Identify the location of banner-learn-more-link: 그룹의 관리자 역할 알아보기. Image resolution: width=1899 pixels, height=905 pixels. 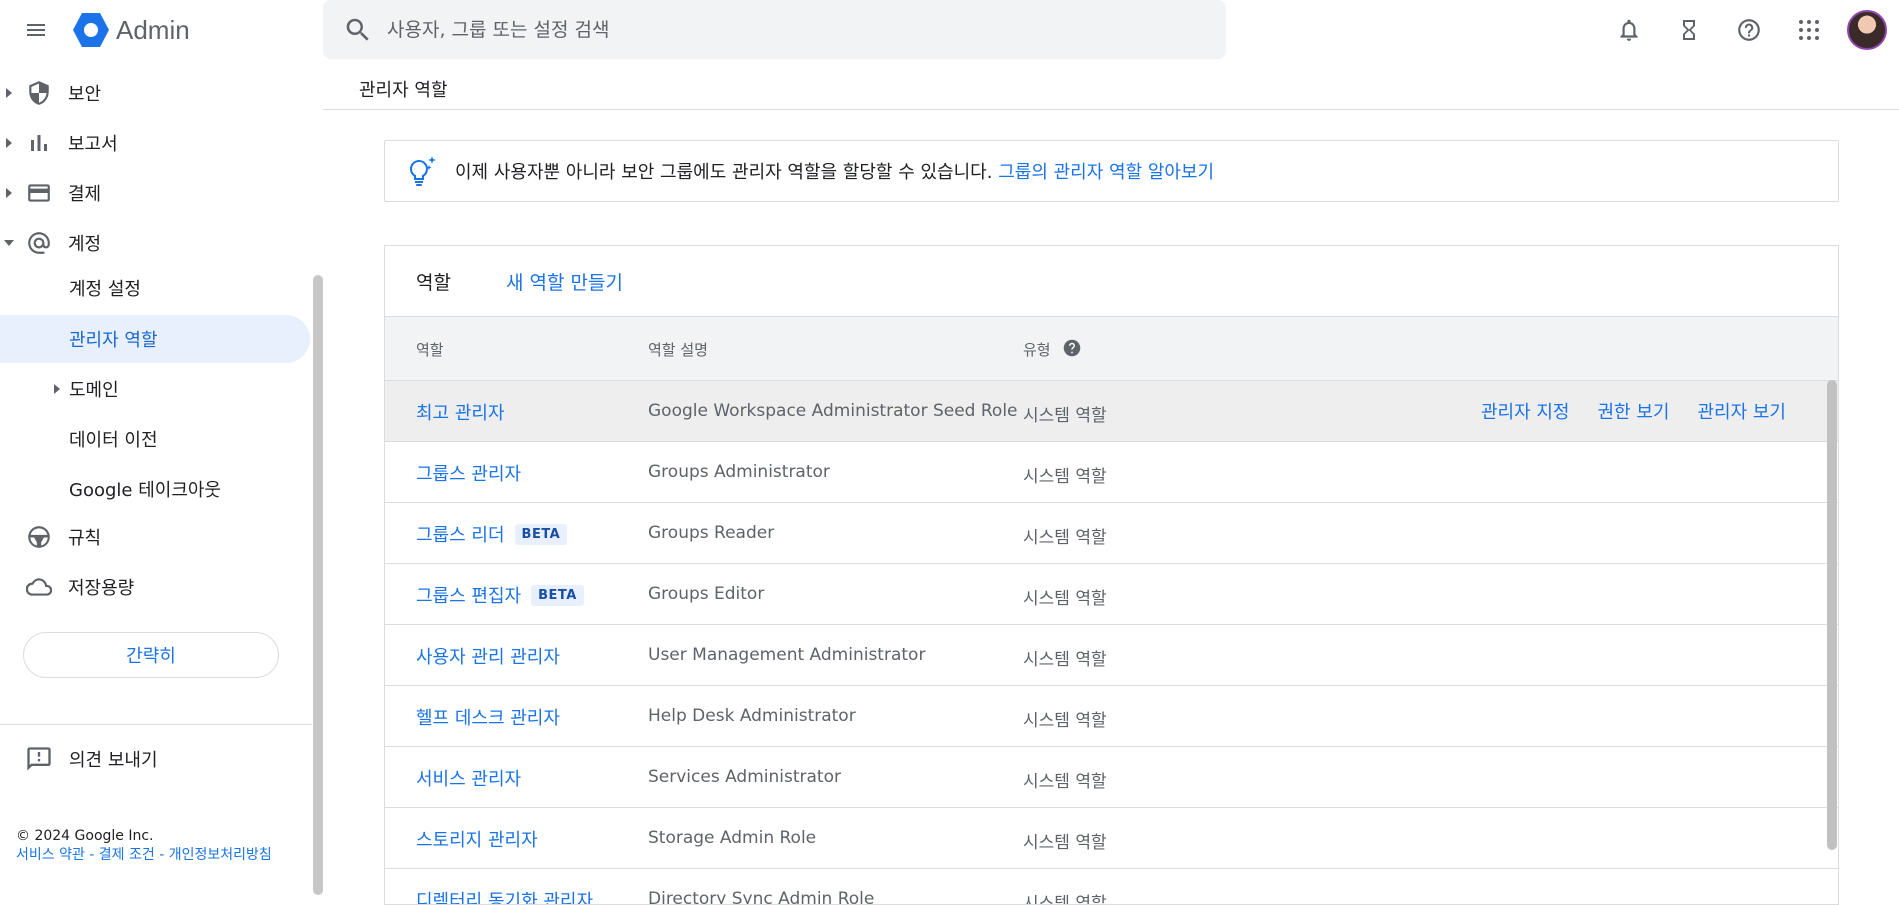
(1106, 172).